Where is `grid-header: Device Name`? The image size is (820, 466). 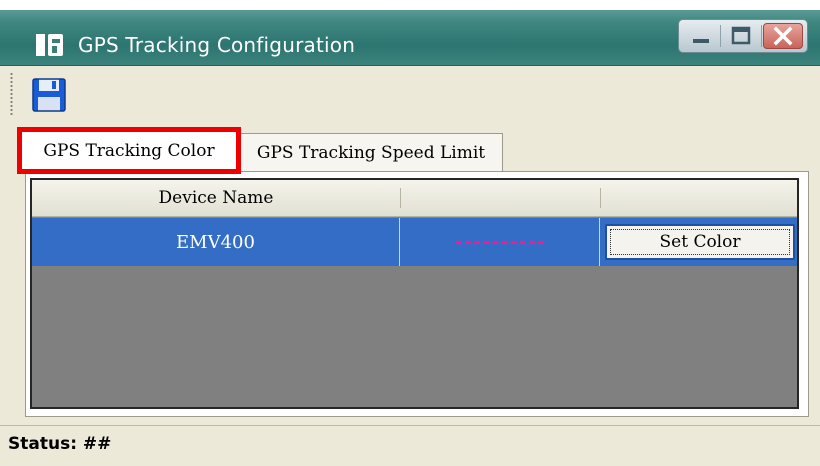
grid-header: Device Name is located at coordinates (414, 198).